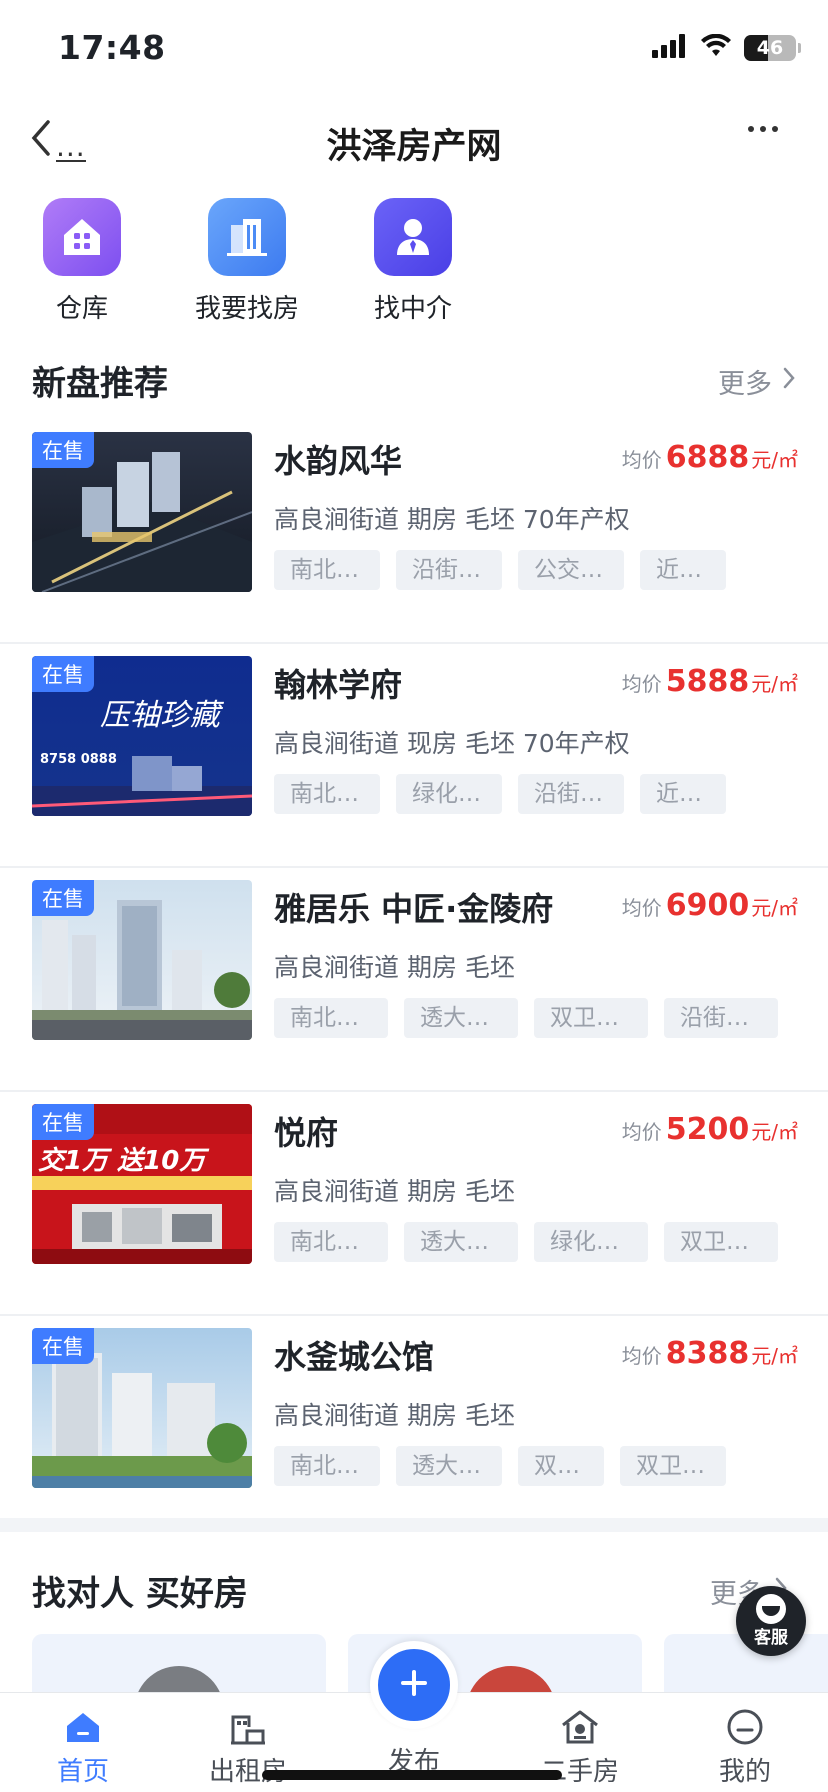 The image size is (828, 1792). I want to click on listing-photo: 在售 压轴珍藏 8758 0888, so click(142, 736).